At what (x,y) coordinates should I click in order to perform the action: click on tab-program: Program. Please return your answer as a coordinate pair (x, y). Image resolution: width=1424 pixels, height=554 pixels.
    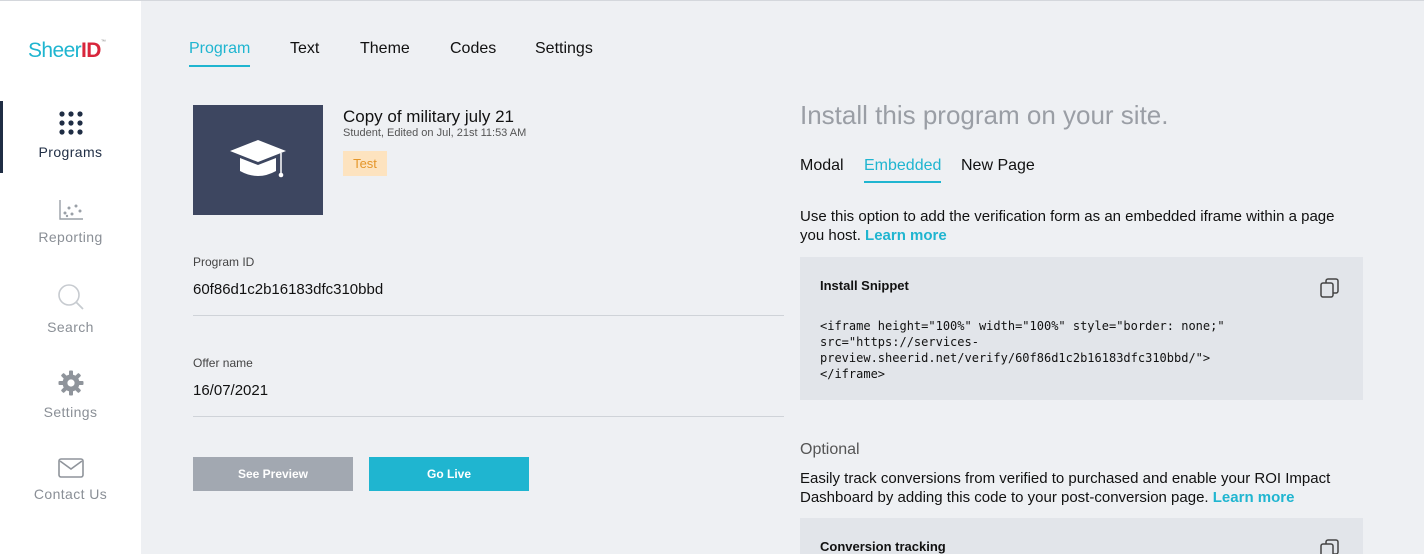
    Looking at the image, I should click on (219, 49).